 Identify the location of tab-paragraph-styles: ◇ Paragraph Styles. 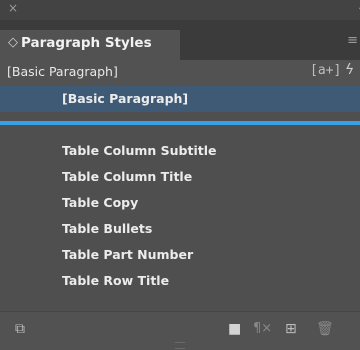
(90, 45).